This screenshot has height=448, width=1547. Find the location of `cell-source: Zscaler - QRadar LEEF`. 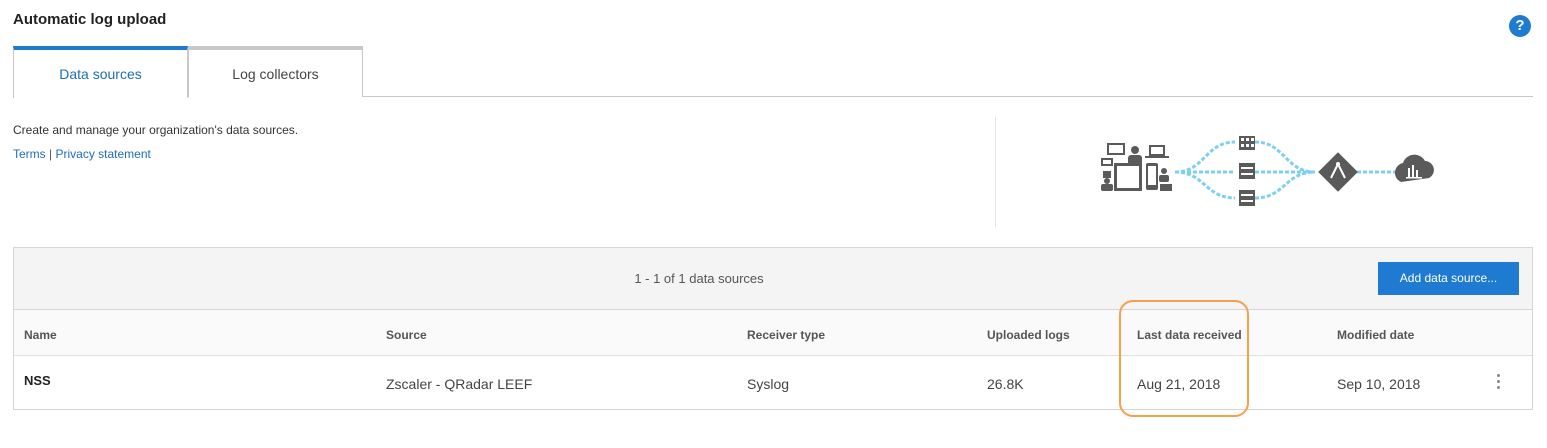

cell-source: Zscaler - QRadar LEEF is located at coordinates (459, 384).